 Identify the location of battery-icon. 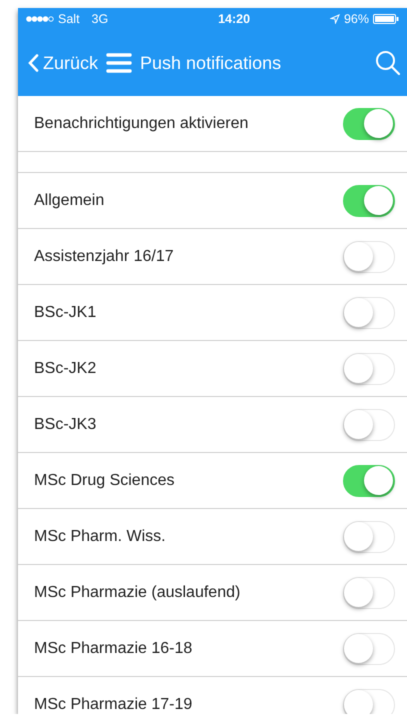
(386, 19).